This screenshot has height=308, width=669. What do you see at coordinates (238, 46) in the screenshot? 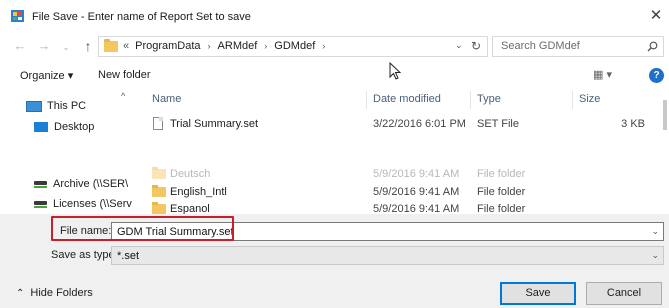
I see `breadcrumb-armdef: ARMdef` at bounding box center [238, 46].